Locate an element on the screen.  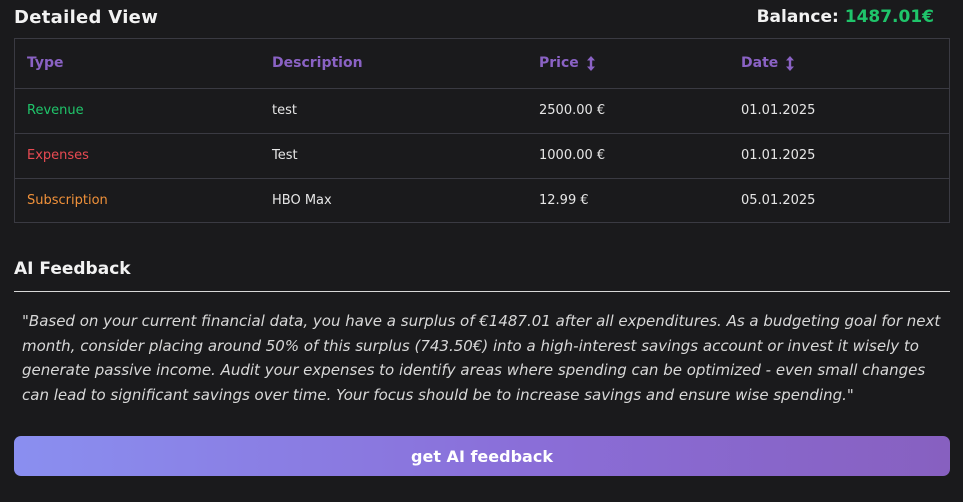
balance-label: Balance: is located at coordinates (797, 17).